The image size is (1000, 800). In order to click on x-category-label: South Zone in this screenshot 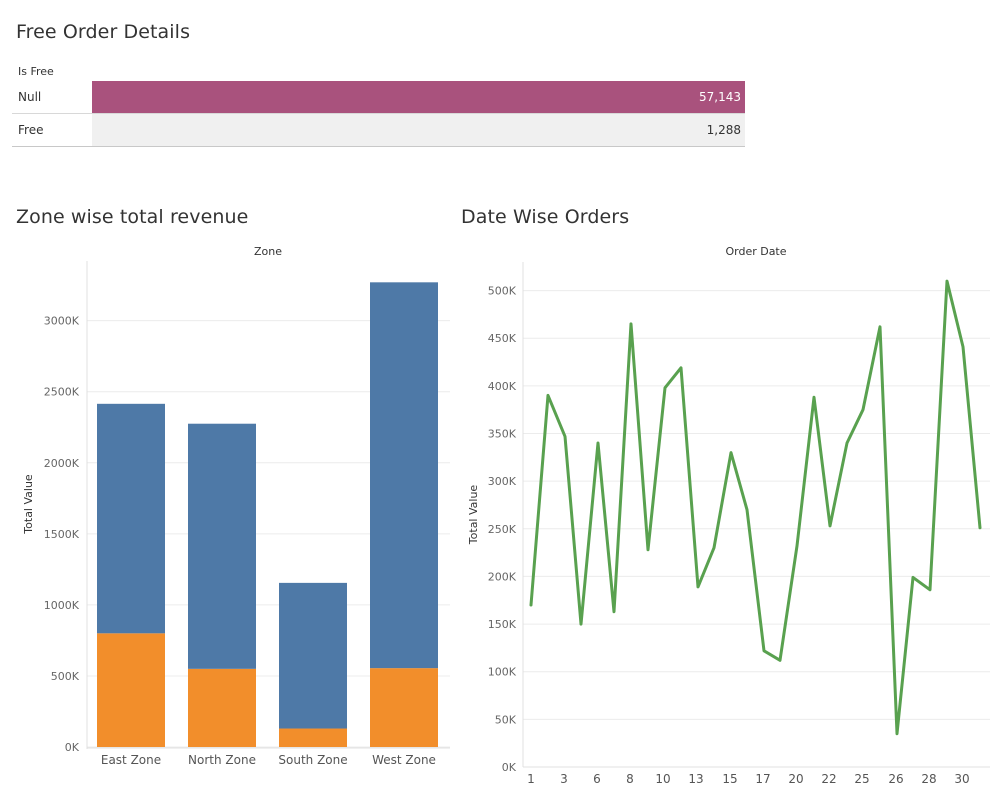, I will do `click(312, 760)`.